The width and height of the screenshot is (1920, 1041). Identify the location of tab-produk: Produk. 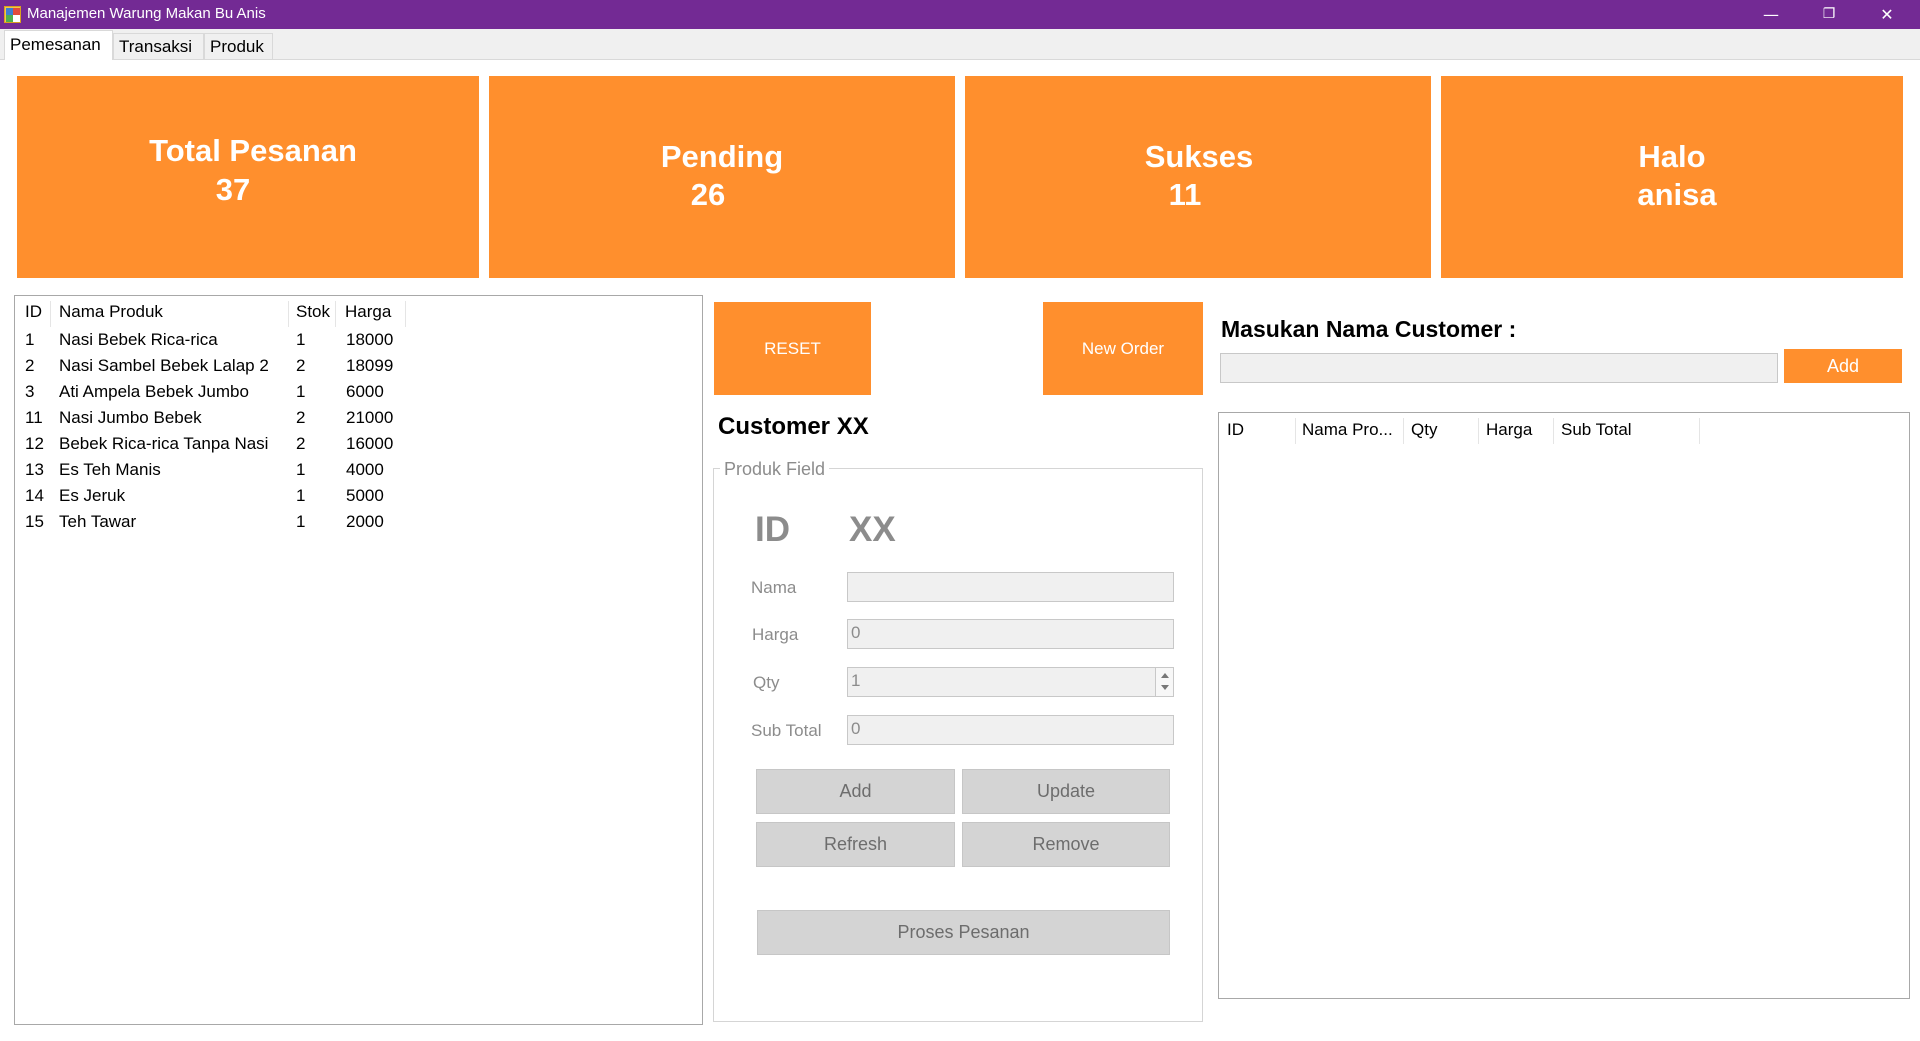
(238, 46).